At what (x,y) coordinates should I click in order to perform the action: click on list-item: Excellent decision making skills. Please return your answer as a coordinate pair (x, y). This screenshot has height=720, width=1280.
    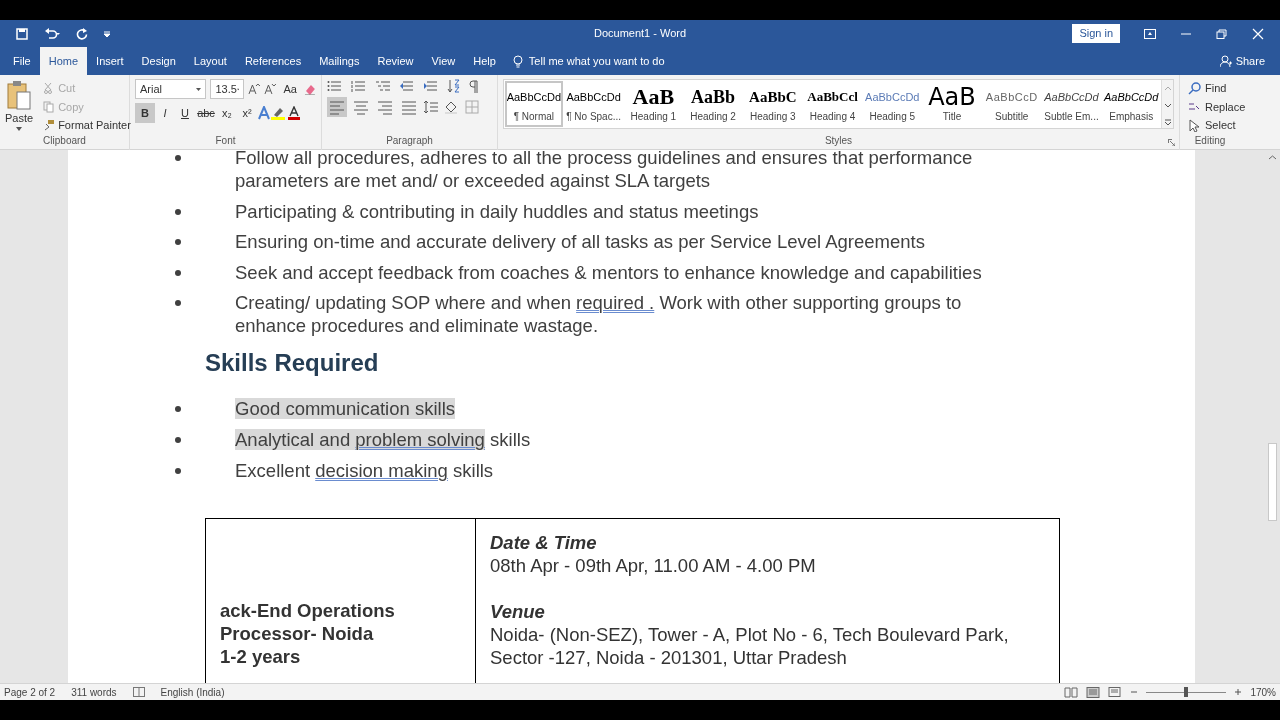
    Looking at the image, I should click on (364, 470).